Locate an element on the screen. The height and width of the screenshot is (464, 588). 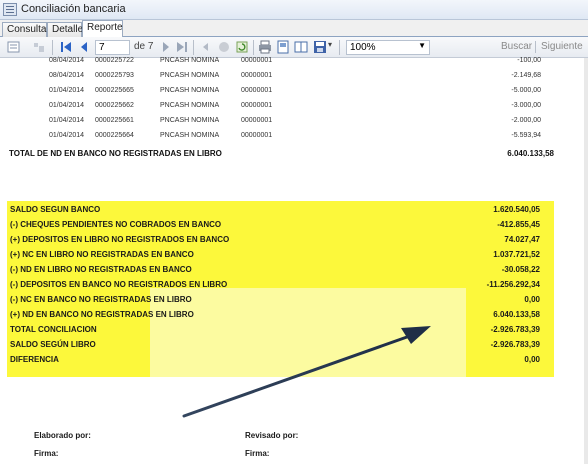
reconciliation-label: SALDO SEGUN BANCO is located at coordinates (55, 209).